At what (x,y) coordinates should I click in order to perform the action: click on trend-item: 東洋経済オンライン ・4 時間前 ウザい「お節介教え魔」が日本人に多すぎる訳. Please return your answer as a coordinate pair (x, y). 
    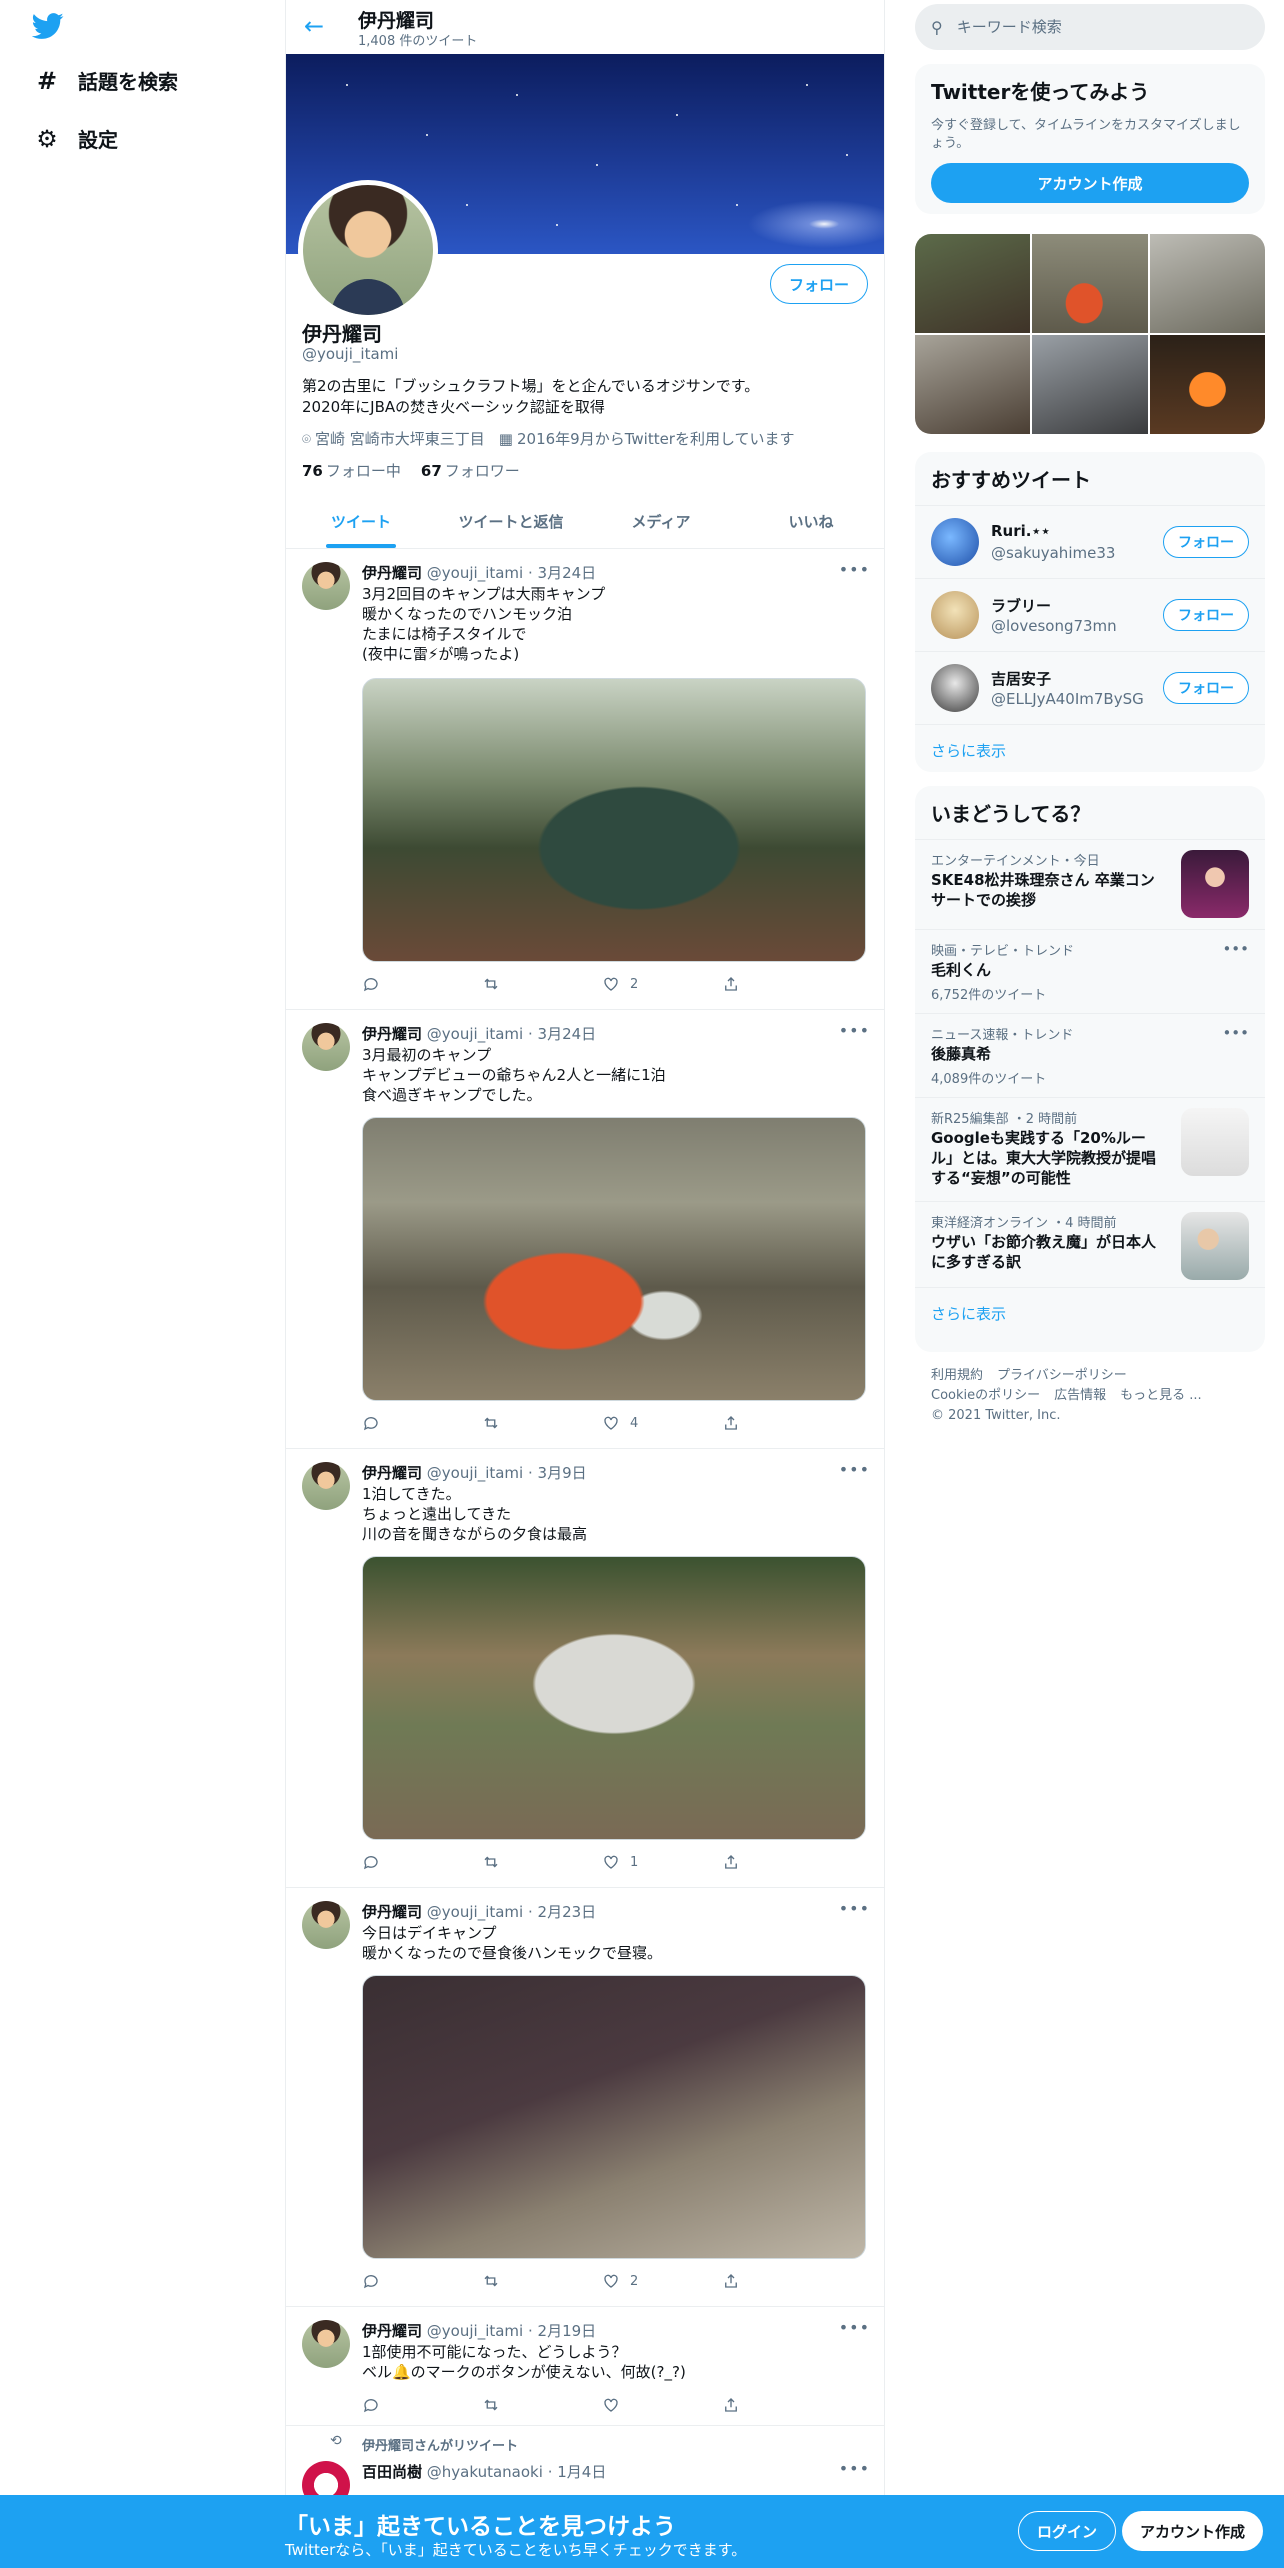
    Looking at the image, I should click on (1090, 1244).